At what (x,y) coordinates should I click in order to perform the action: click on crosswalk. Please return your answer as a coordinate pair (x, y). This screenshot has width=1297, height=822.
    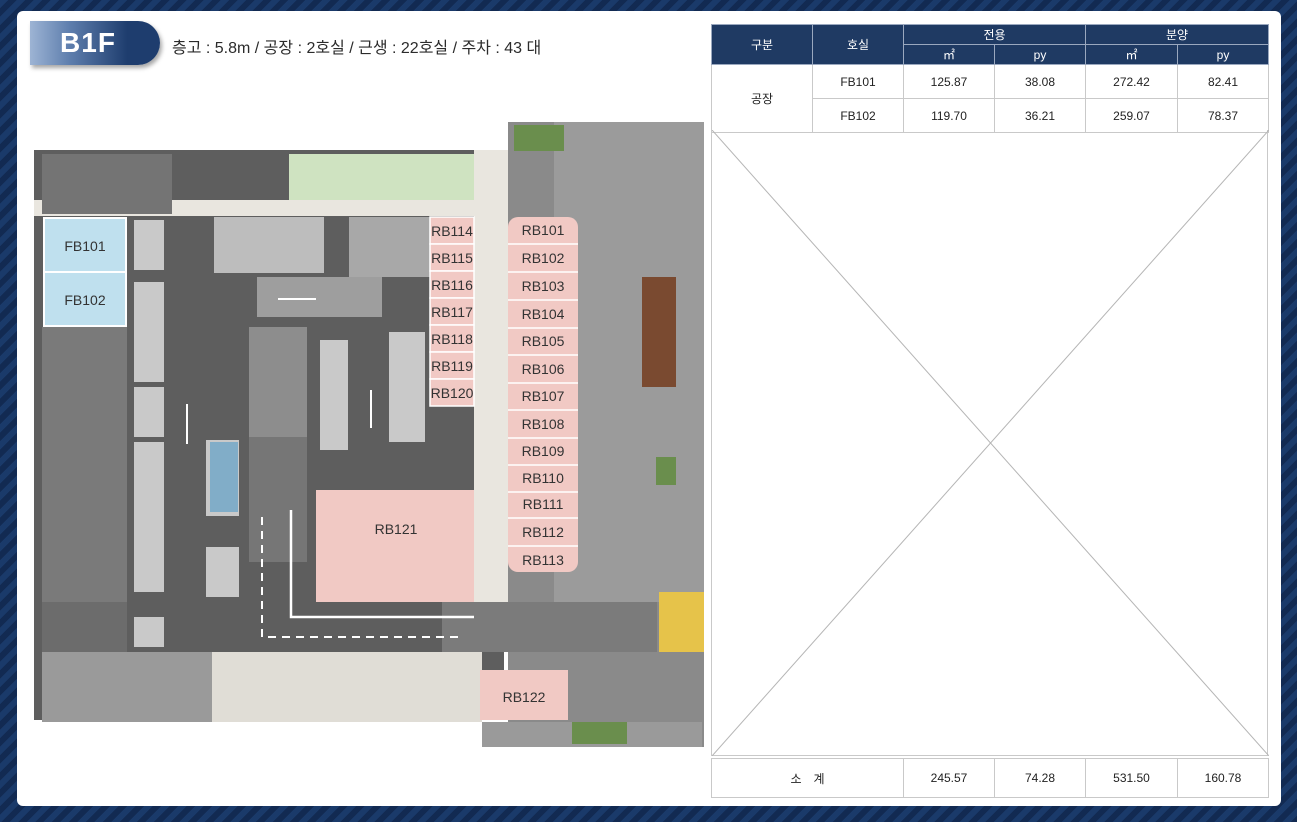
    Looking at the image, I should click on (681, 622).